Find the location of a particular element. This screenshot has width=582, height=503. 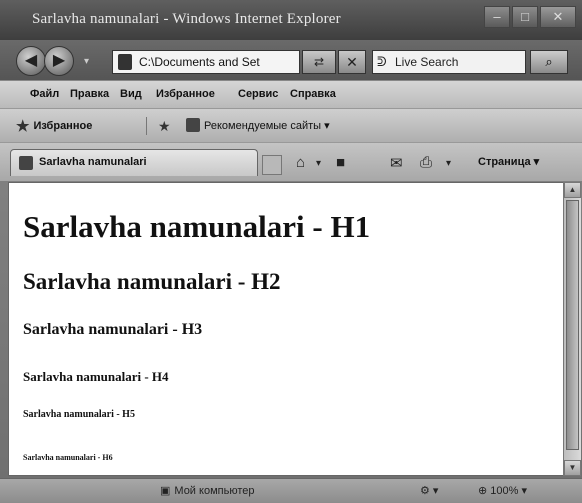

page-icon is located at coordinates (125, 62).